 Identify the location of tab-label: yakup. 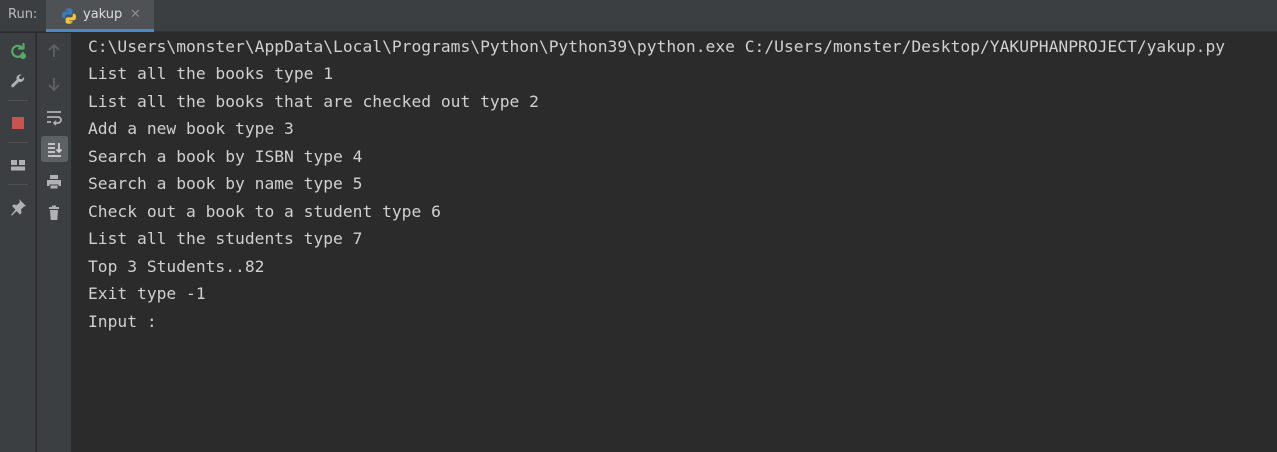
(103, 14).